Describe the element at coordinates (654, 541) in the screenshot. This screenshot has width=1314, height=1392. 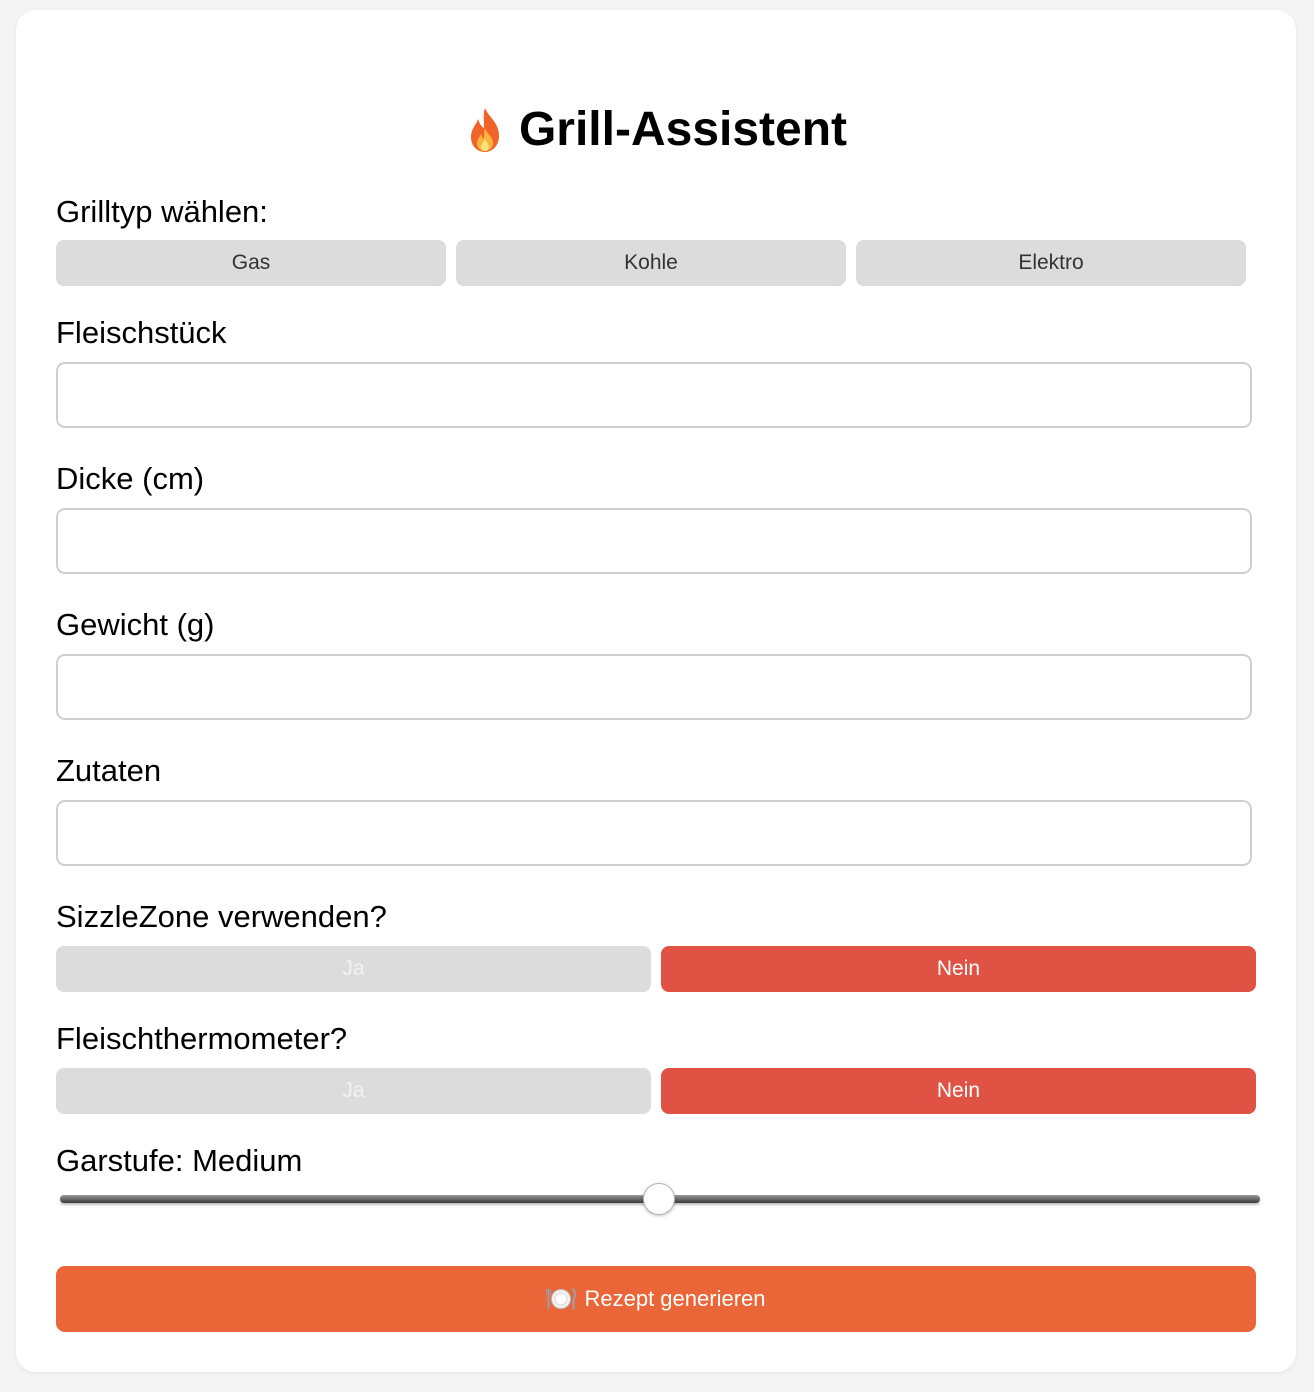
I see `thickness-input` at that location.